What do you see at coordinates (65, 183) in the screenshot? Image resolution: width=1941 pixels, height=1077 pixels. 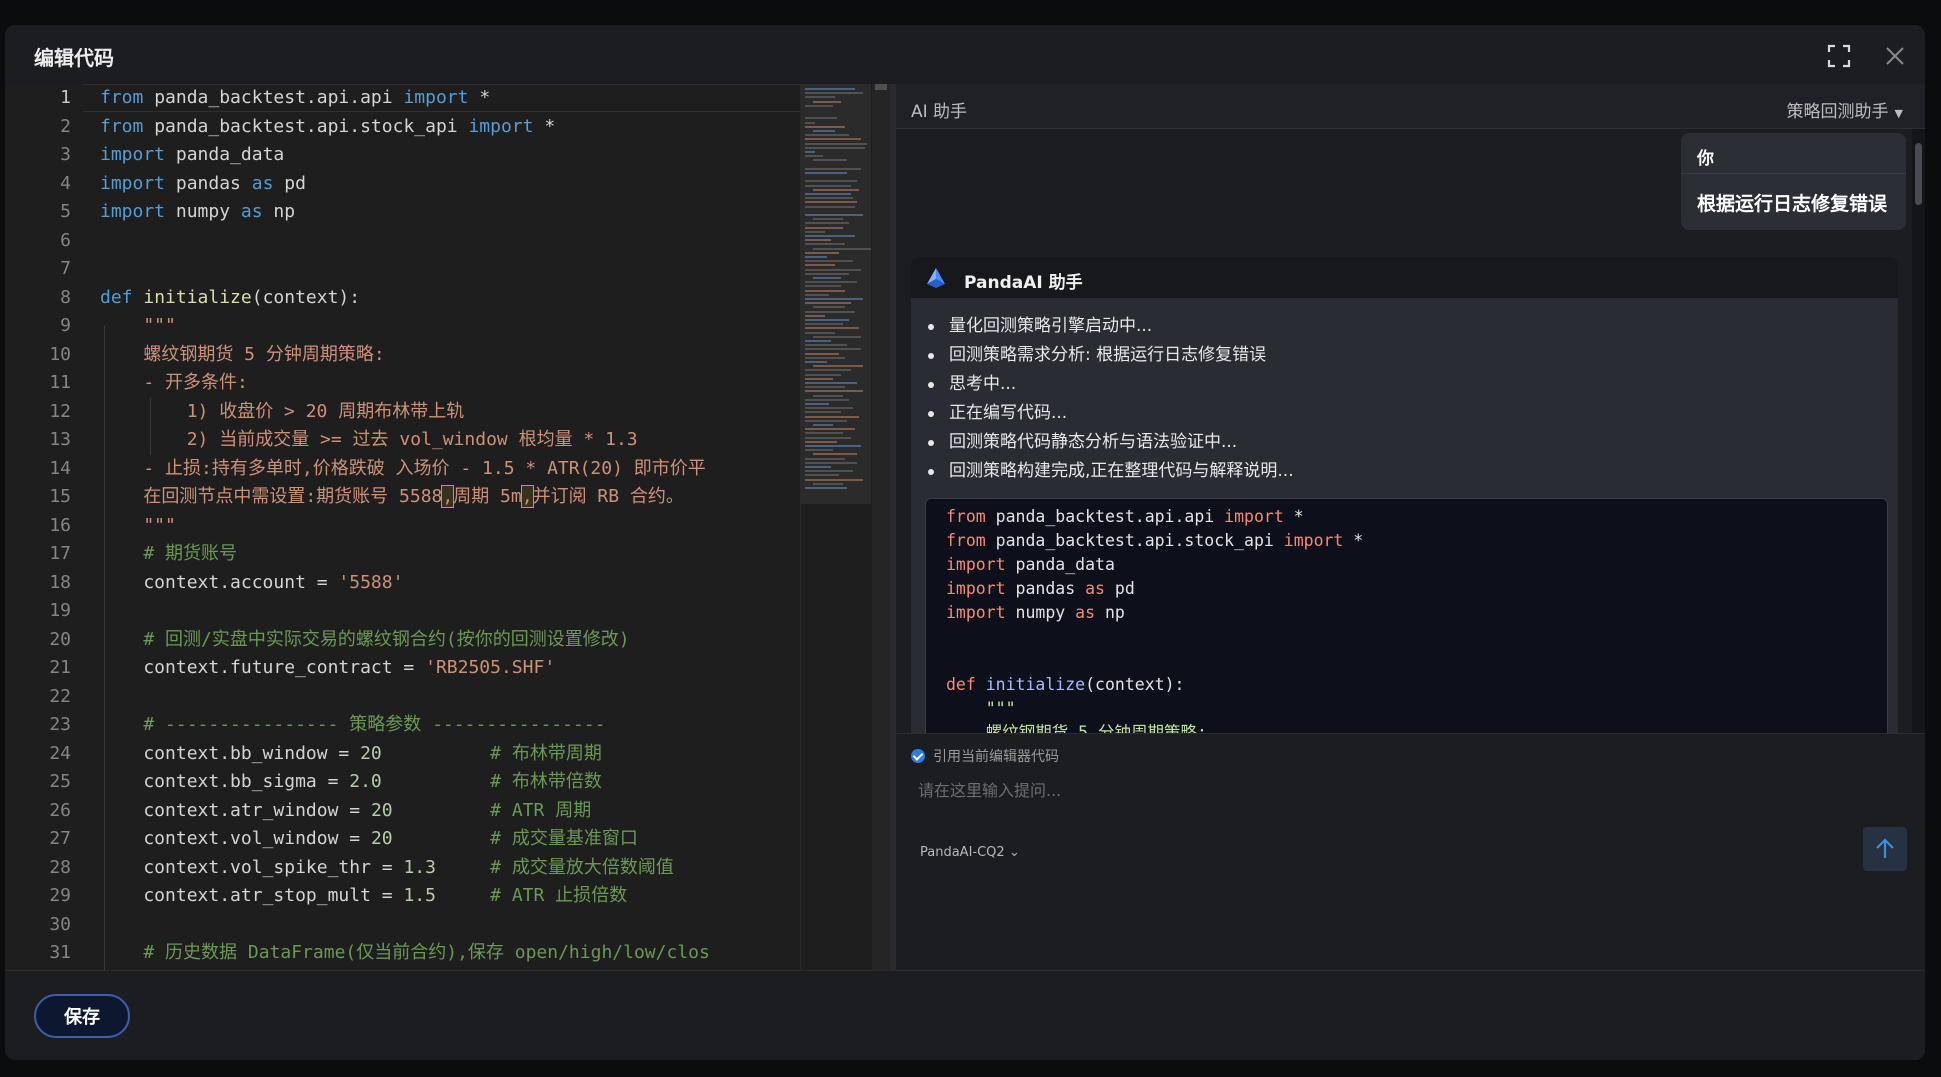 I see `line-number: 4` at bounding box center [65, 183].